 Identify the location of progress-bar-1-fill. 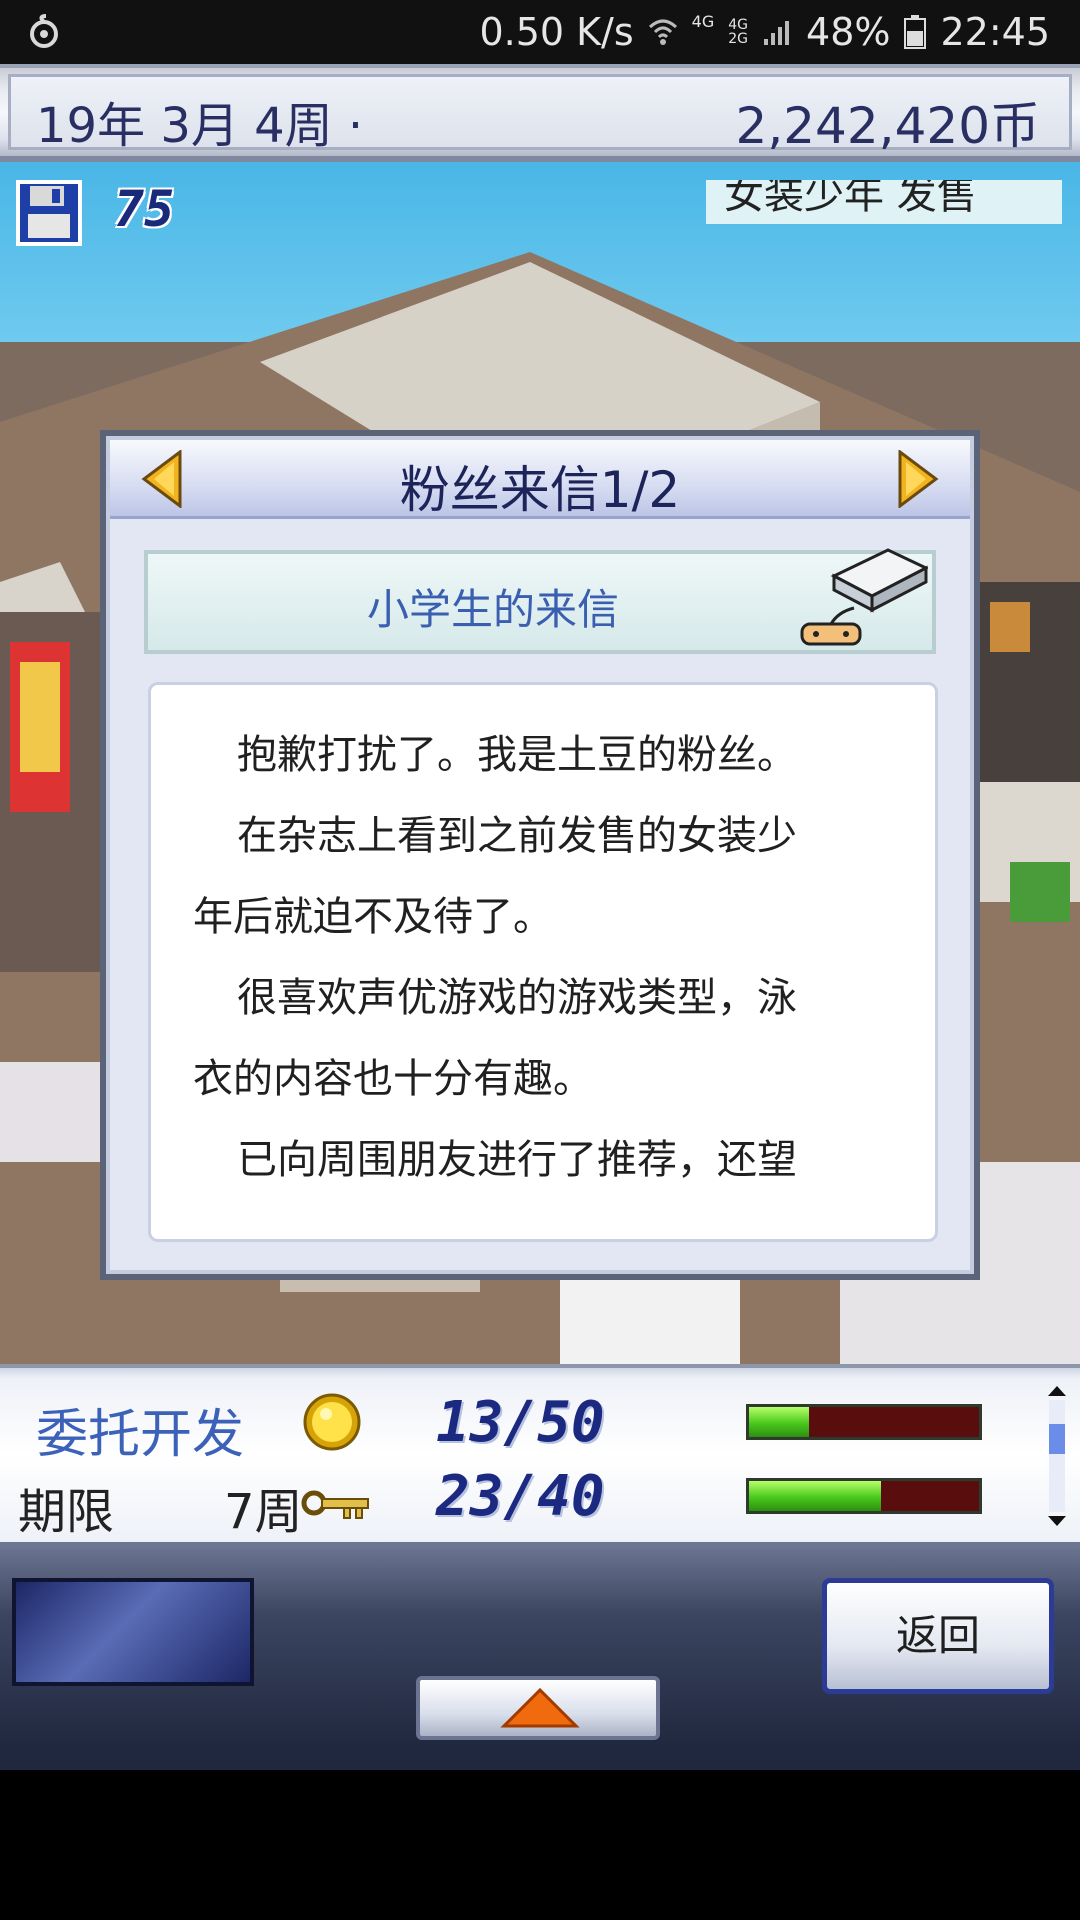
(779, 1422).